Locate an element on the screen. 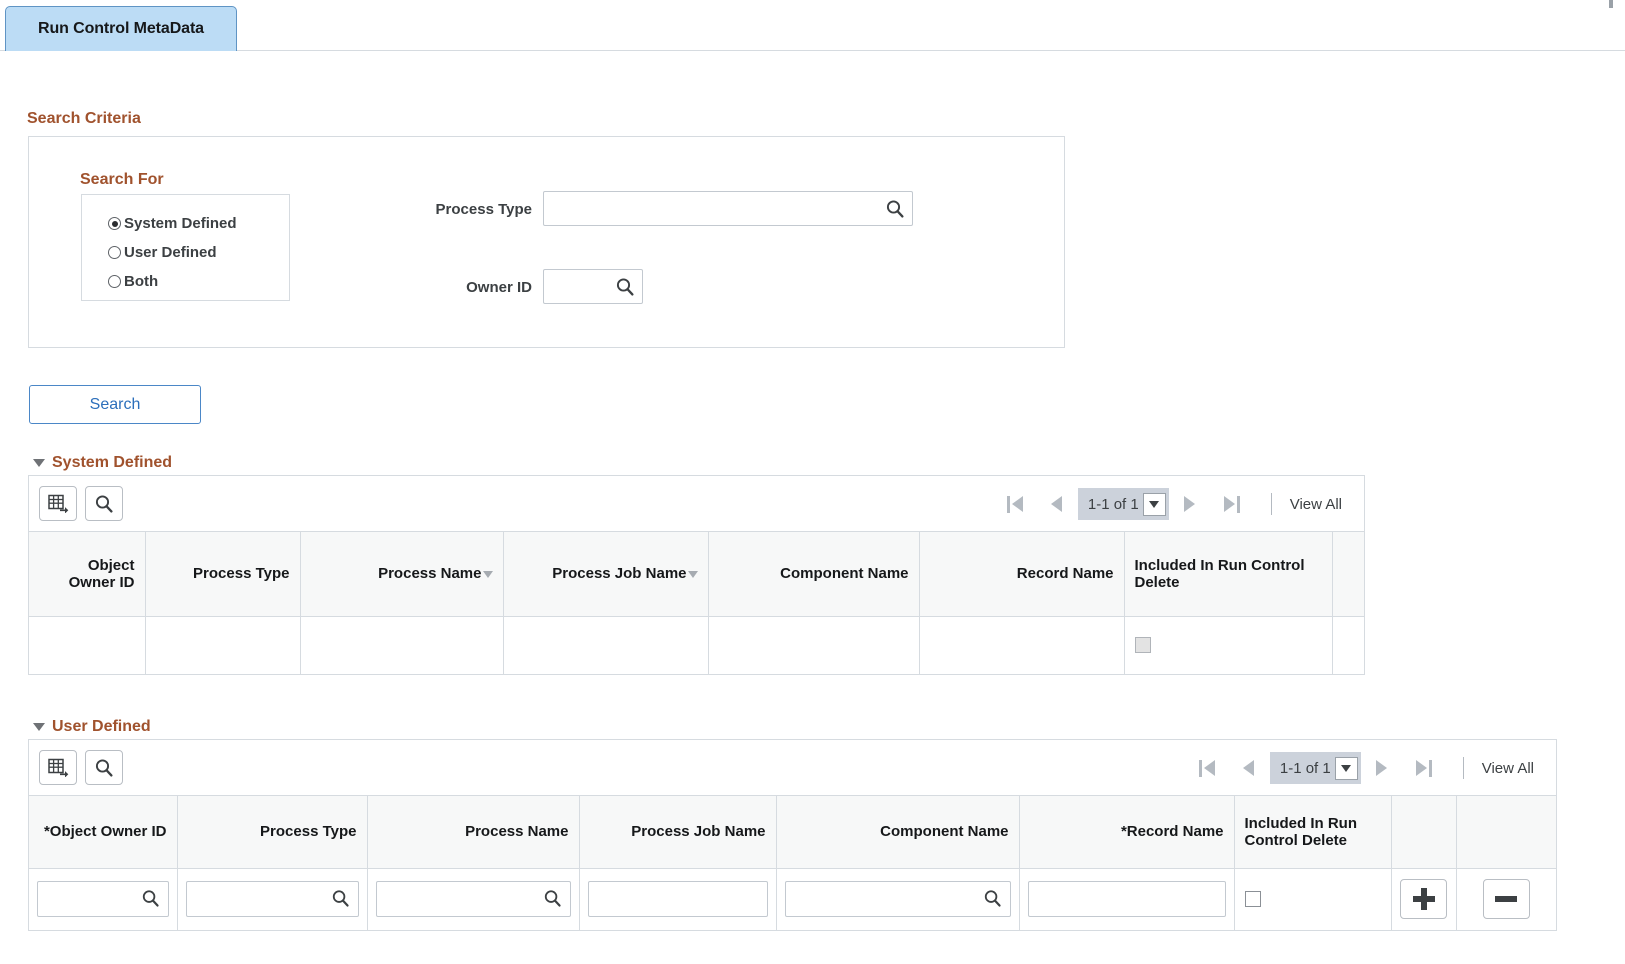 The image size is (1625, 964). tab-run-control-metadata: Run Control MetaData is located at coordinates (121, 28).